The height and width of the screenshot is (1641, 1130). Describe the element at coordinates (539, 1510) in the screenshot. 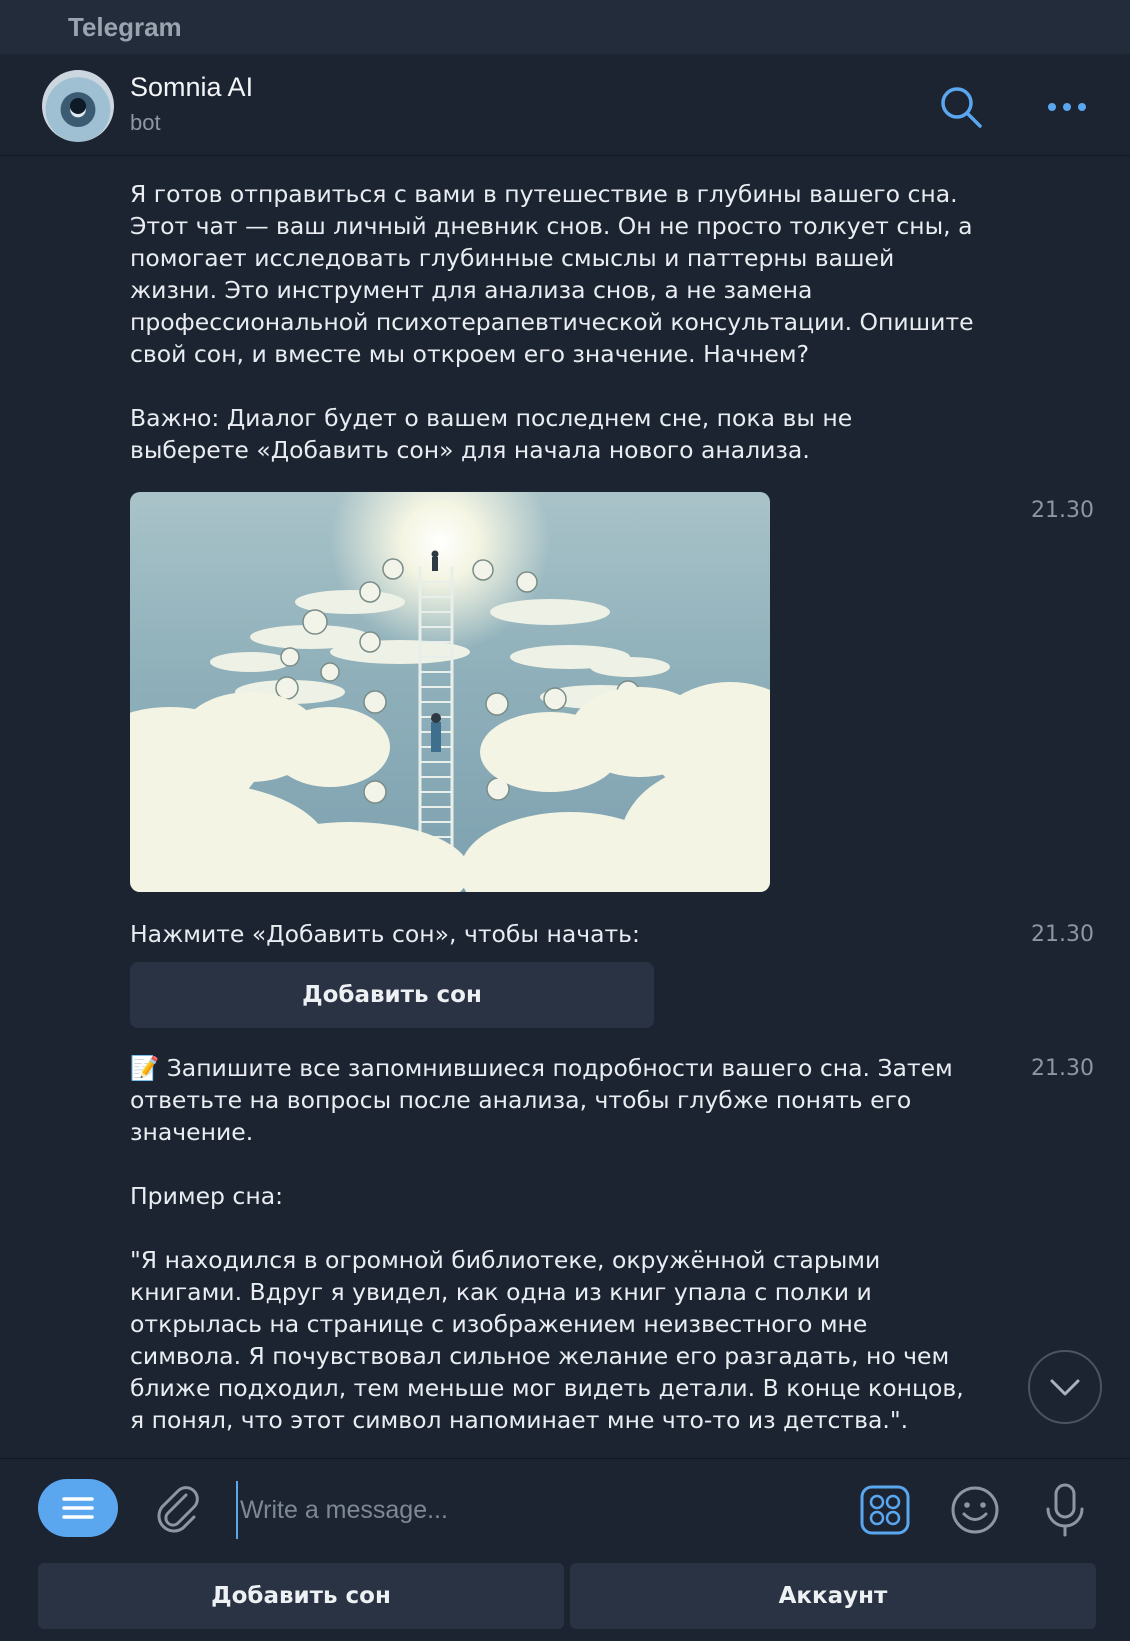

I see `message-input` at that location.